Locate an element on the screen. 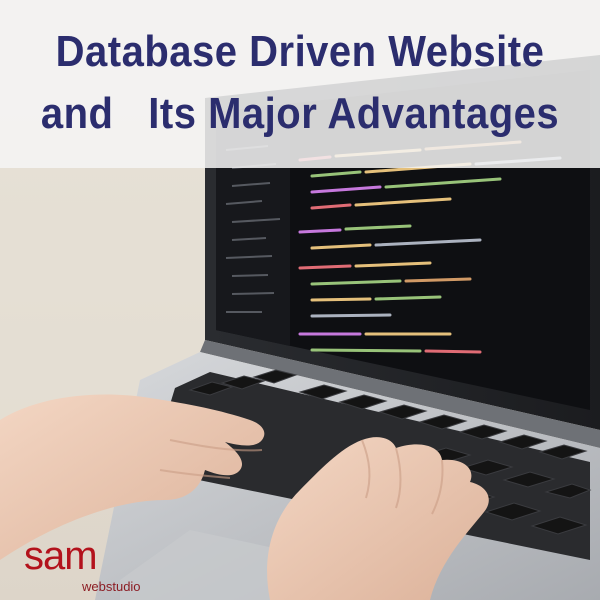 This screenshot has height=600, width=600. title-line-2: and Its Major Advantages is located at coordinates (300, 114).